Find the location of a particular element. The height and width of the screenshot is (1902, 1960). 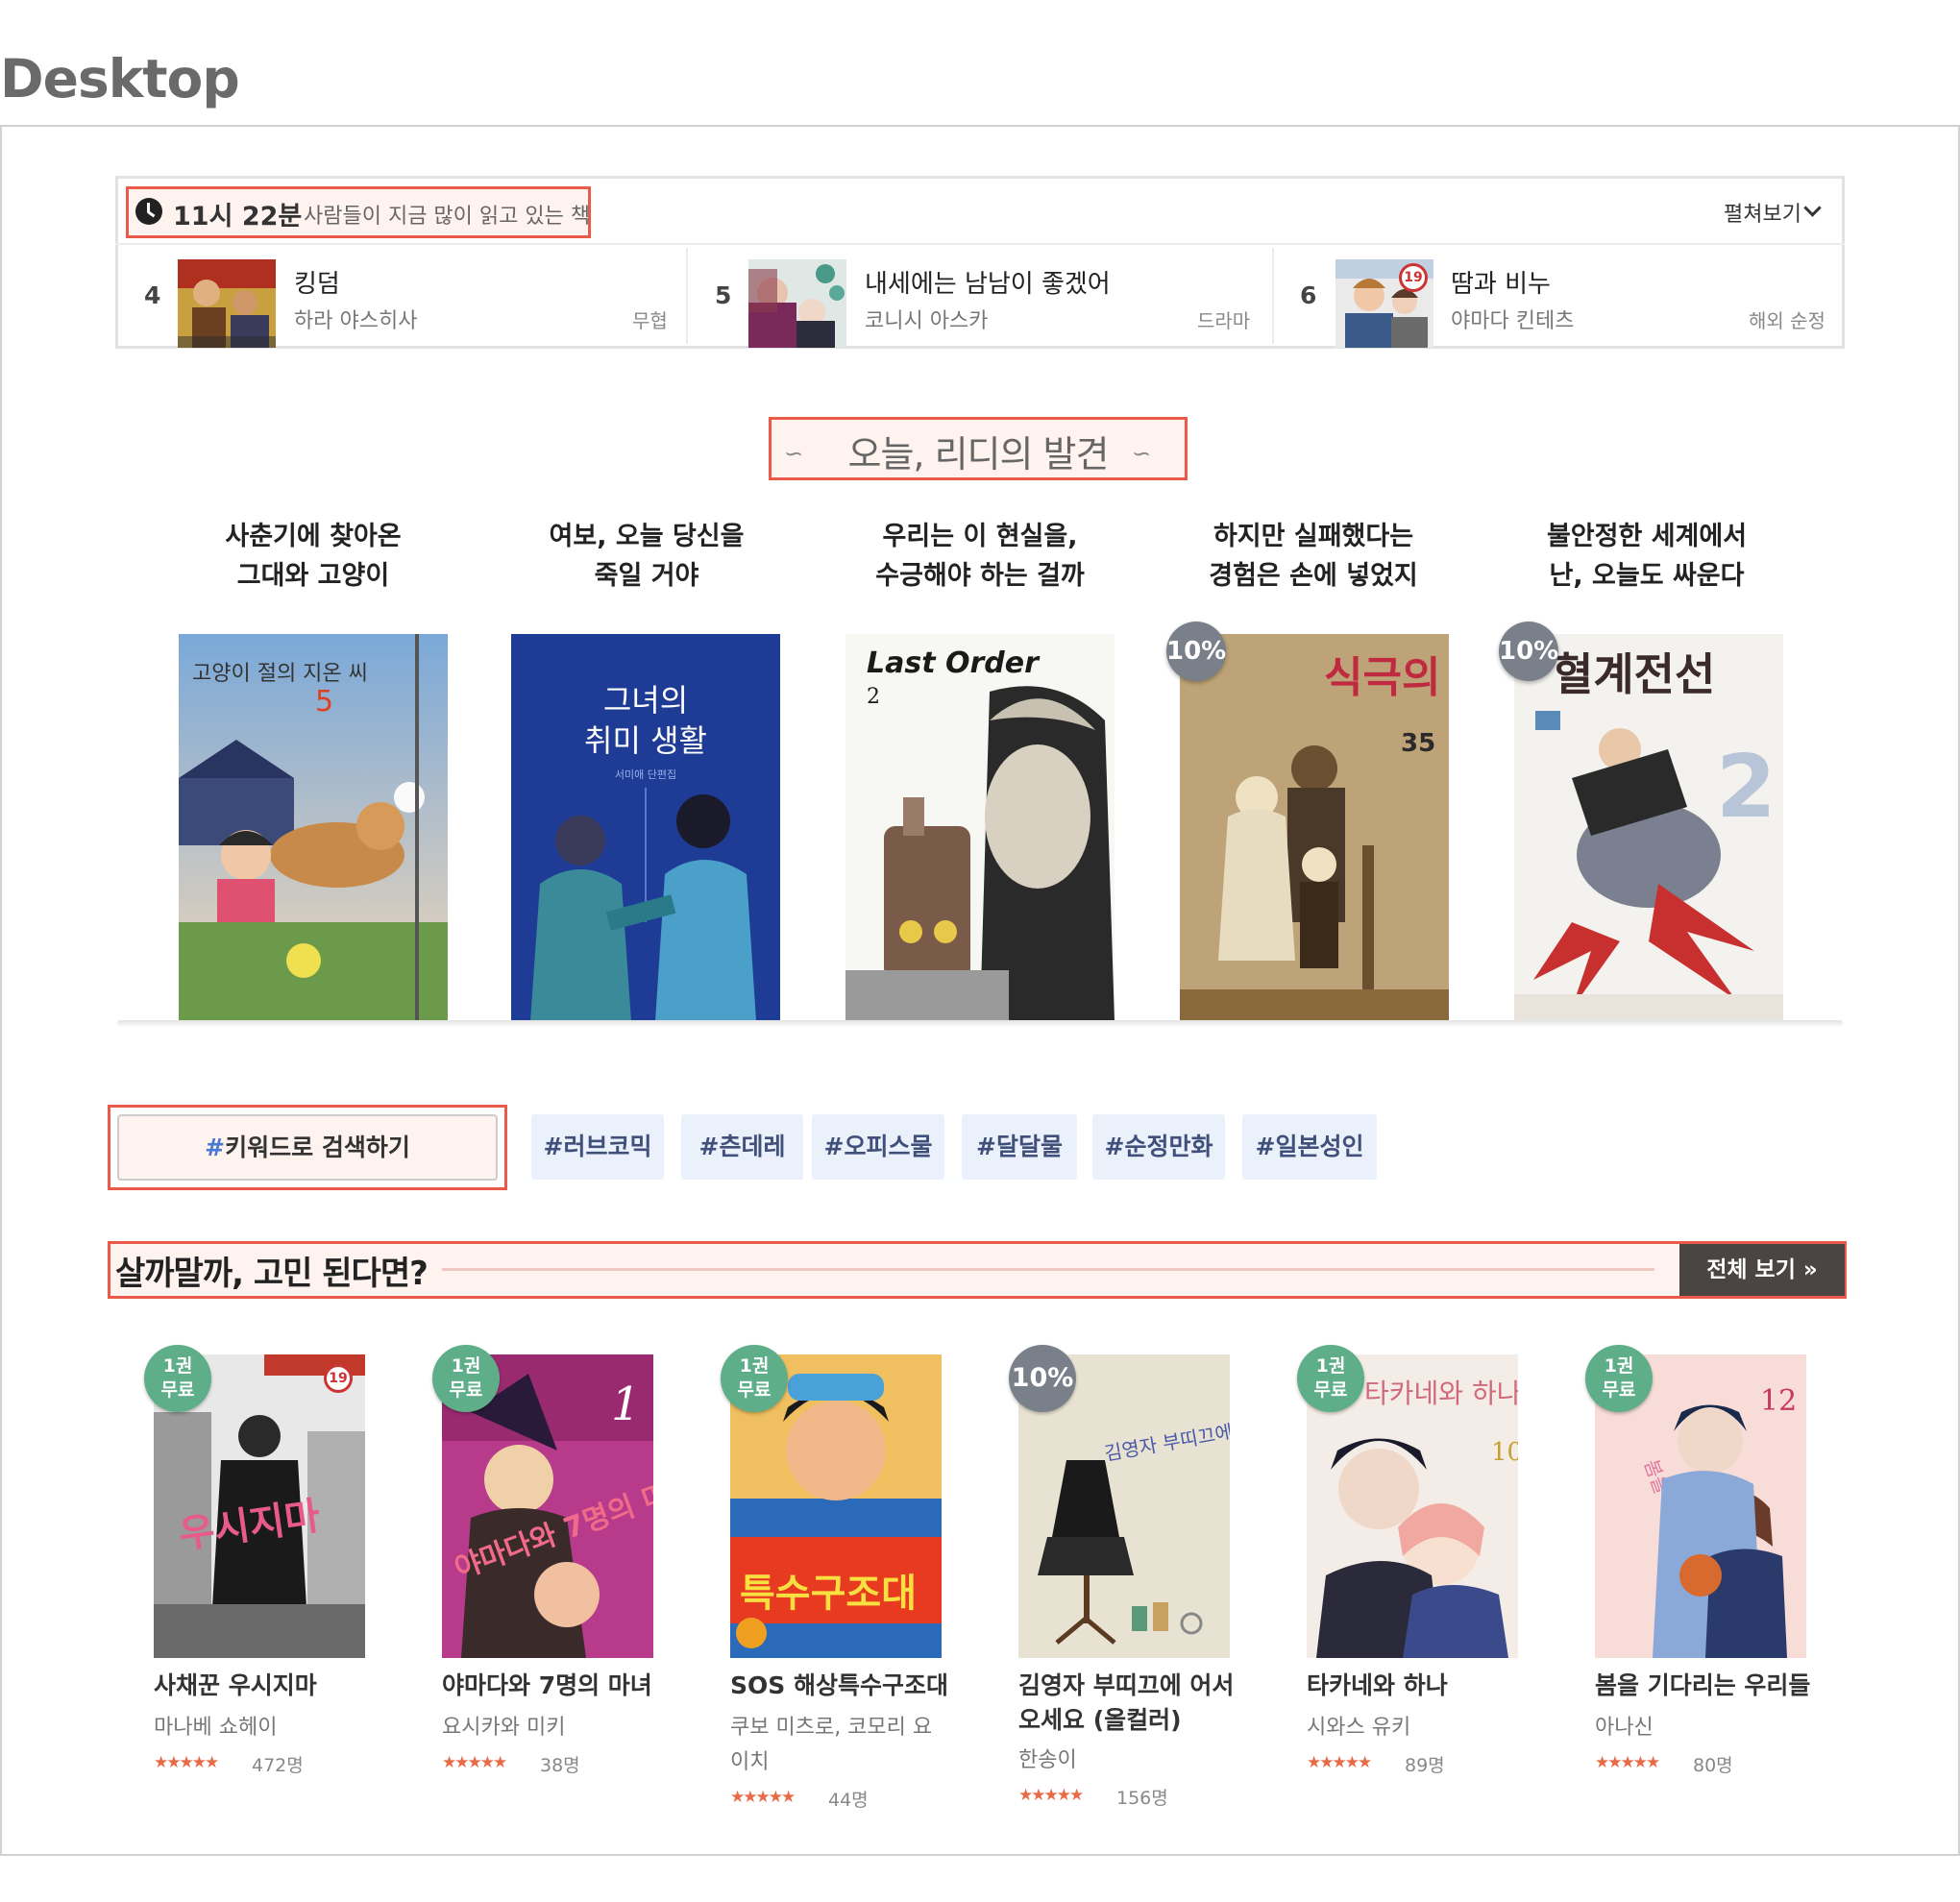

page-label: Desktop is located at coordinates (120, 79).